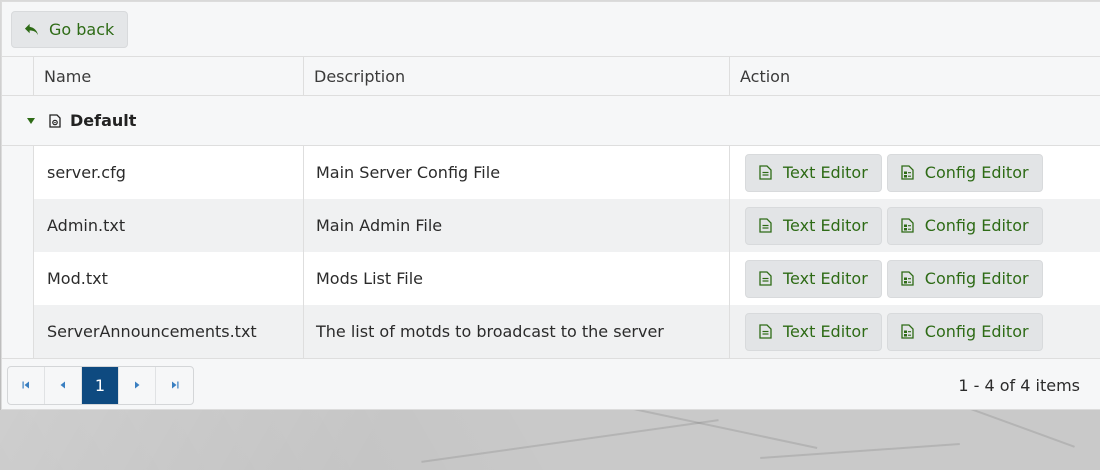 This screenshot has width=1100, height=470. I want to click on pager-info: 1 - 4 of 4 items, so click(1019, 385).